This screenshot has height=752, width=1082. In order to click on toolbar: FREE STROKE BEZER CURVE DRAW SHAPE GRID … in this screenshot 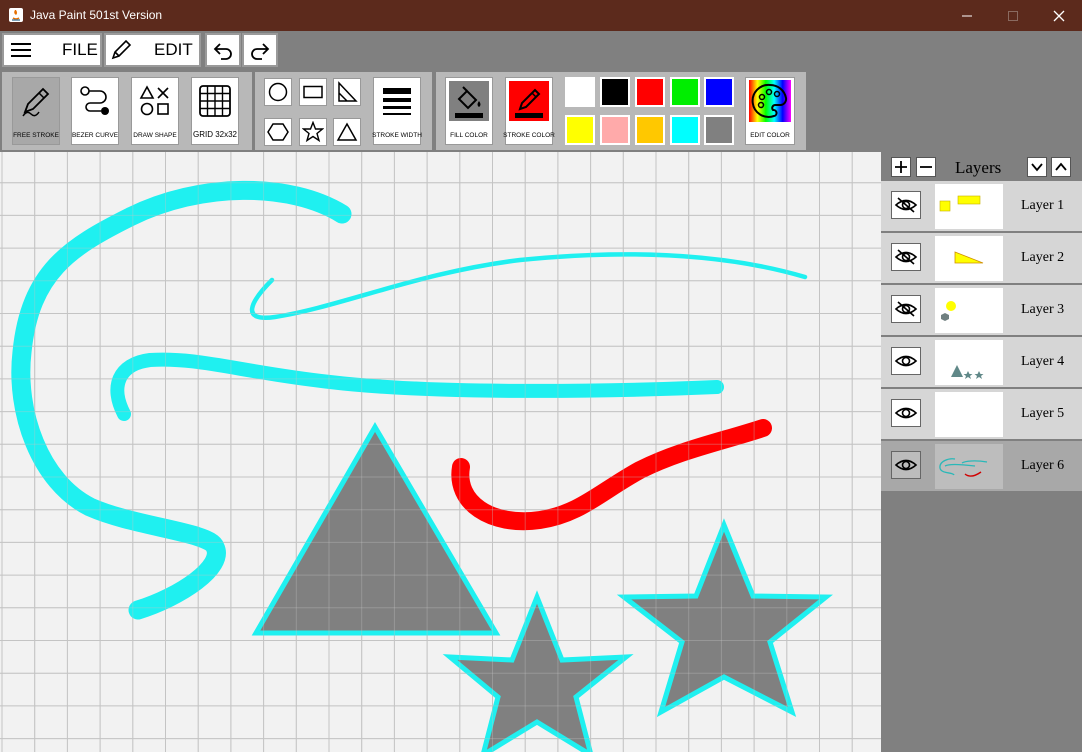, I will do `click(541, 111)`.